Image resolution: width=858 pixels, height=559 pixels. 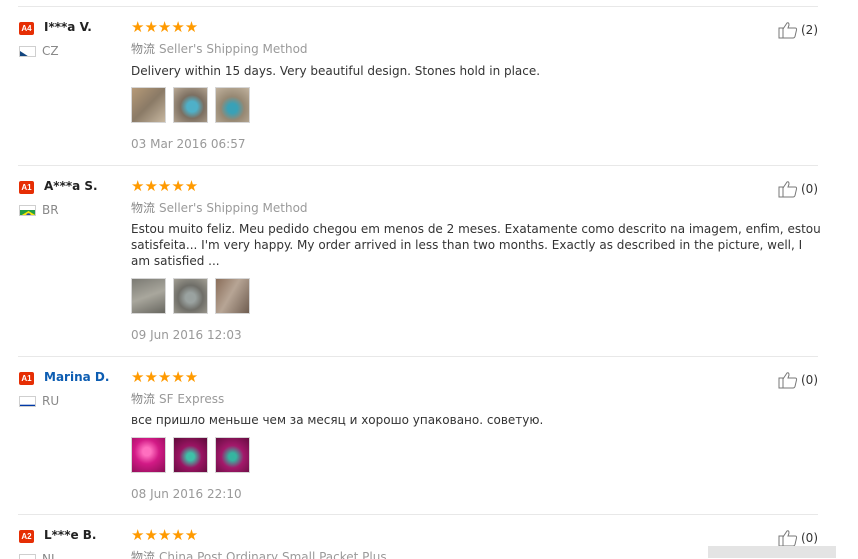 I want to click on reviewer-country: BR, so click(x=50, y=210).